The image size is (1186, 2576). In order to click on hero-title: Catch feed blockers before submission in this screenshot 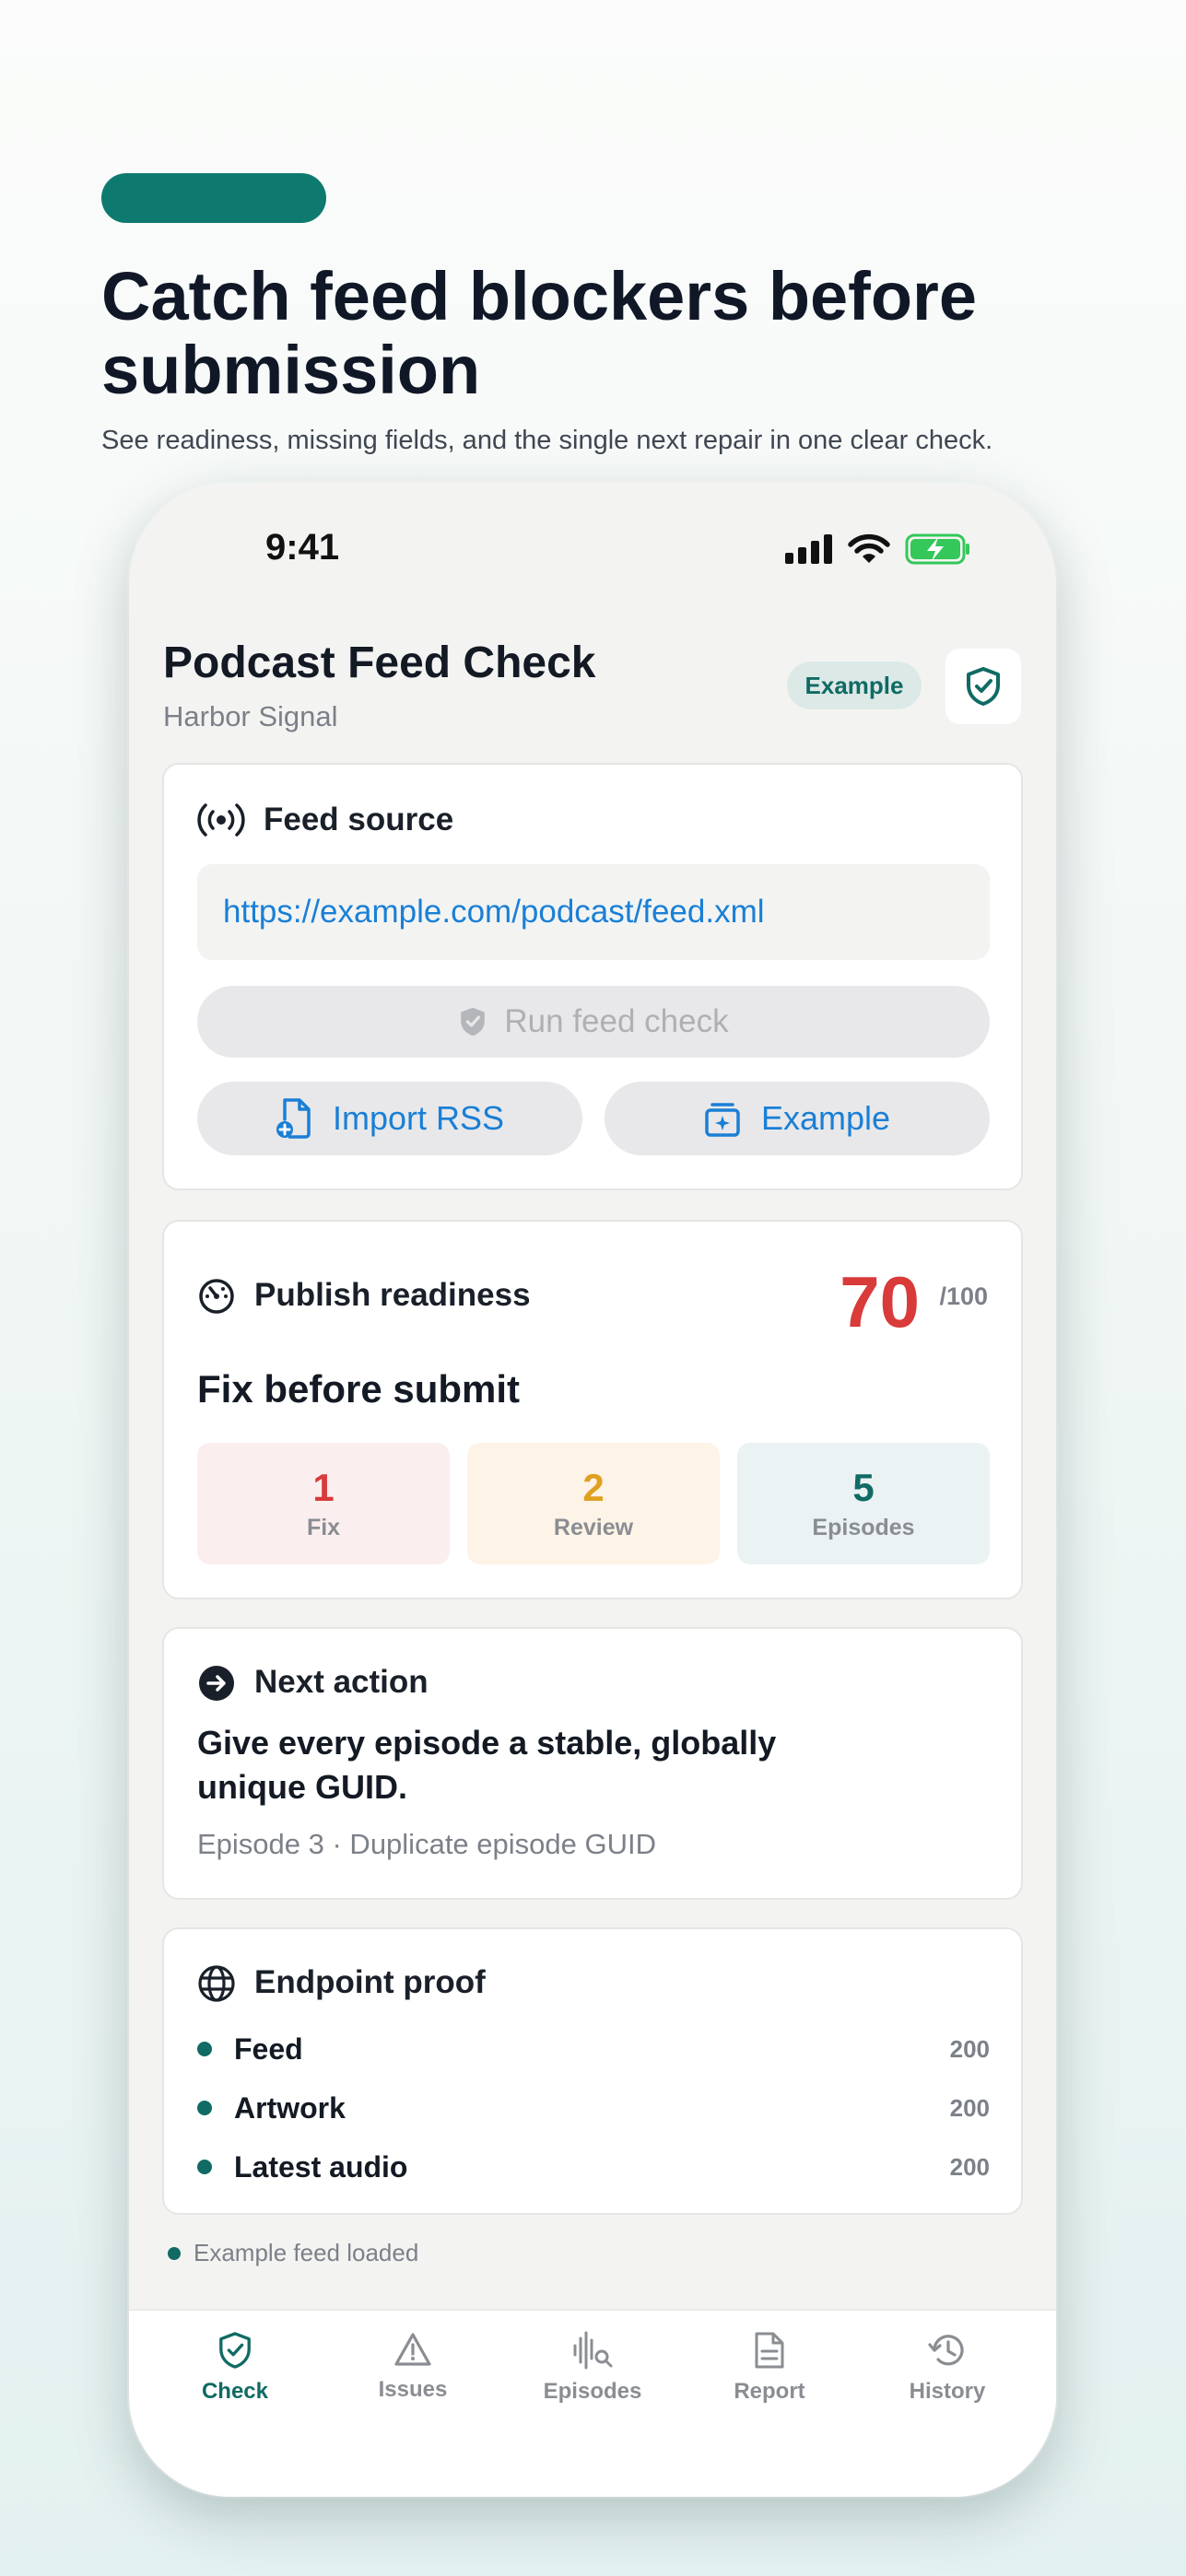, I will do `click(539, 333)`.